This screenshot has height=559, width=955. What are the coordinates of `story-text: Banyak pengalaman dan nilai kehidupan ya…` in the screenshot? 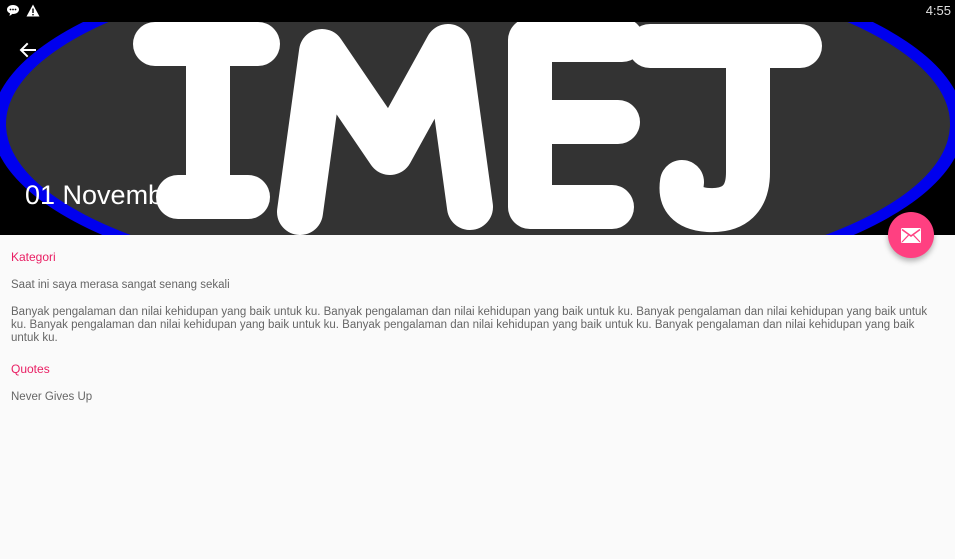 It's located at (469, 325).